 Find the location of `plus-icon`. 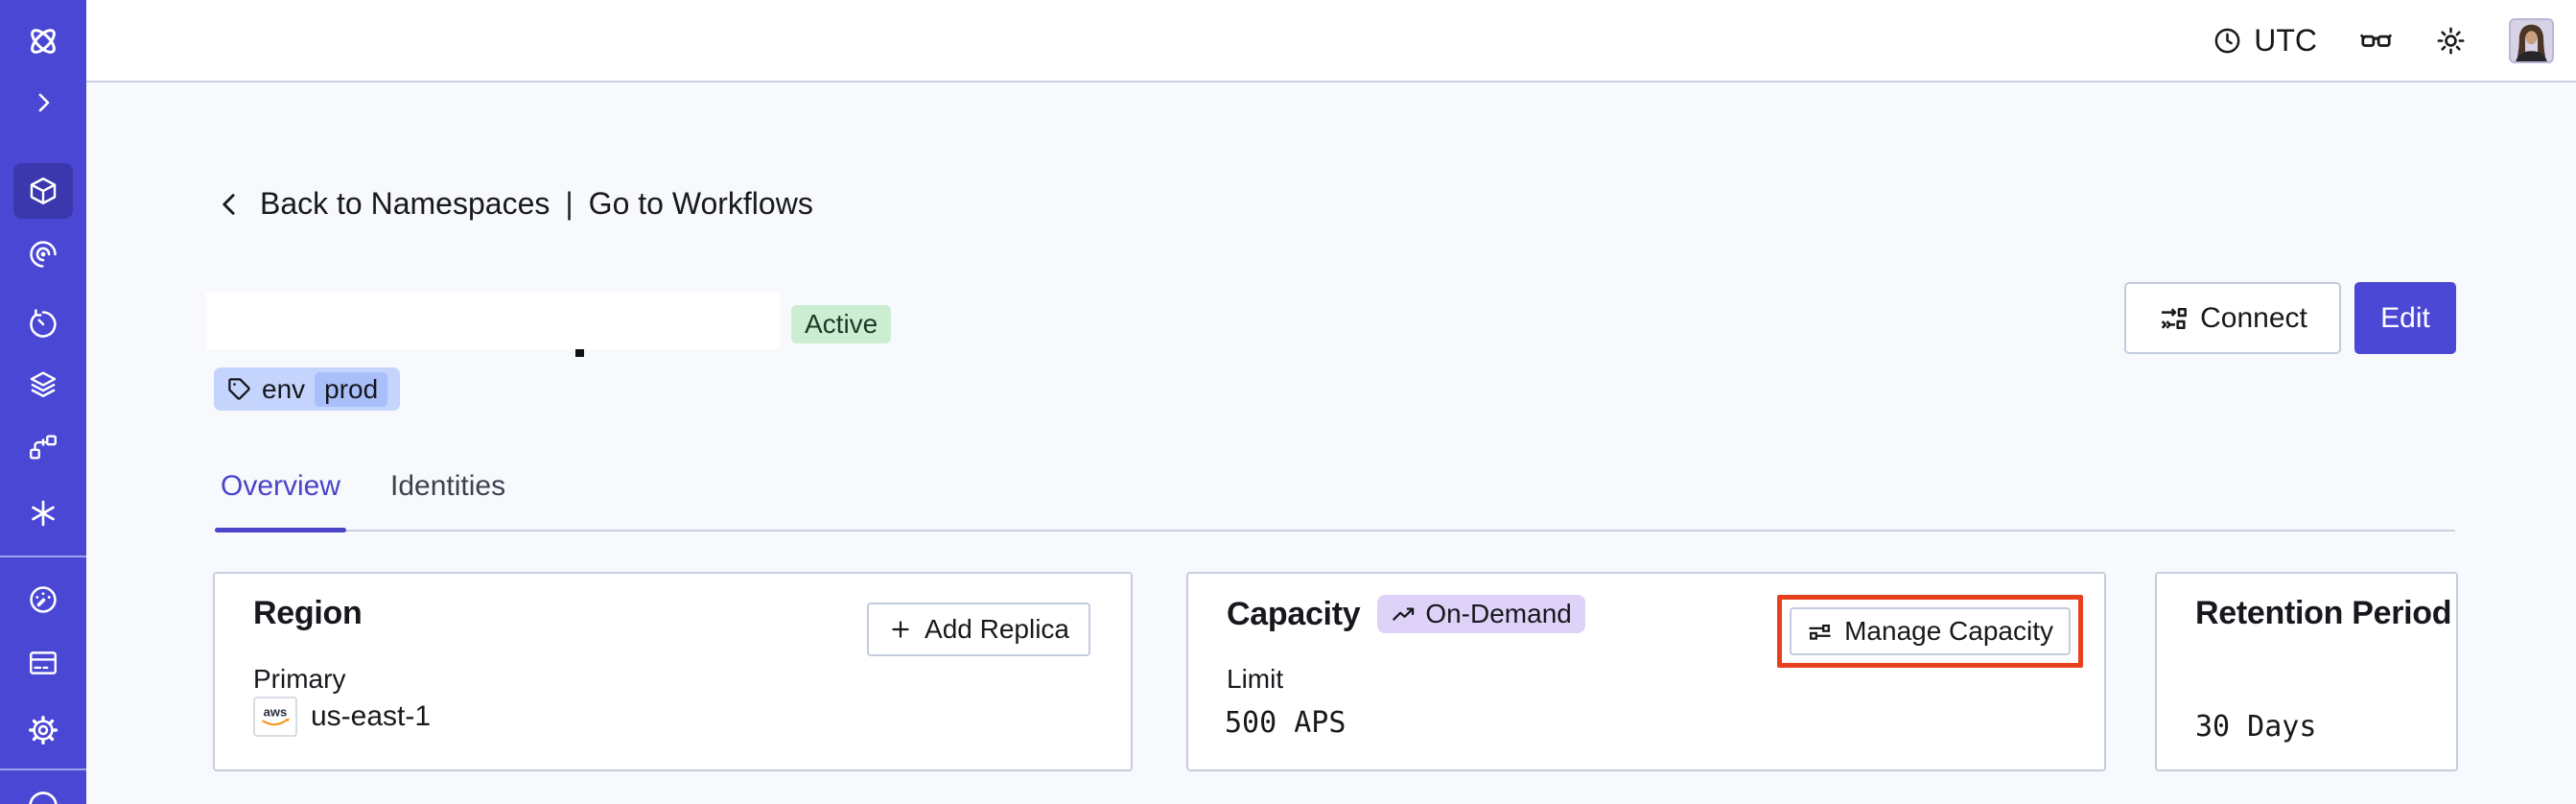

plus-icon is located at coordinates (900, 630).